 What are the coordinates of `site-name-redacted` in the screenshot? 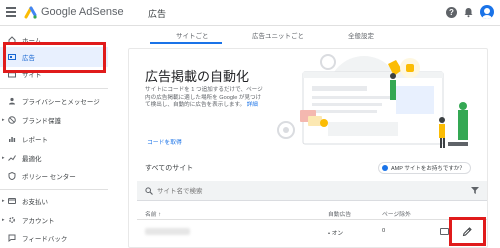 It's located at (167, 231).